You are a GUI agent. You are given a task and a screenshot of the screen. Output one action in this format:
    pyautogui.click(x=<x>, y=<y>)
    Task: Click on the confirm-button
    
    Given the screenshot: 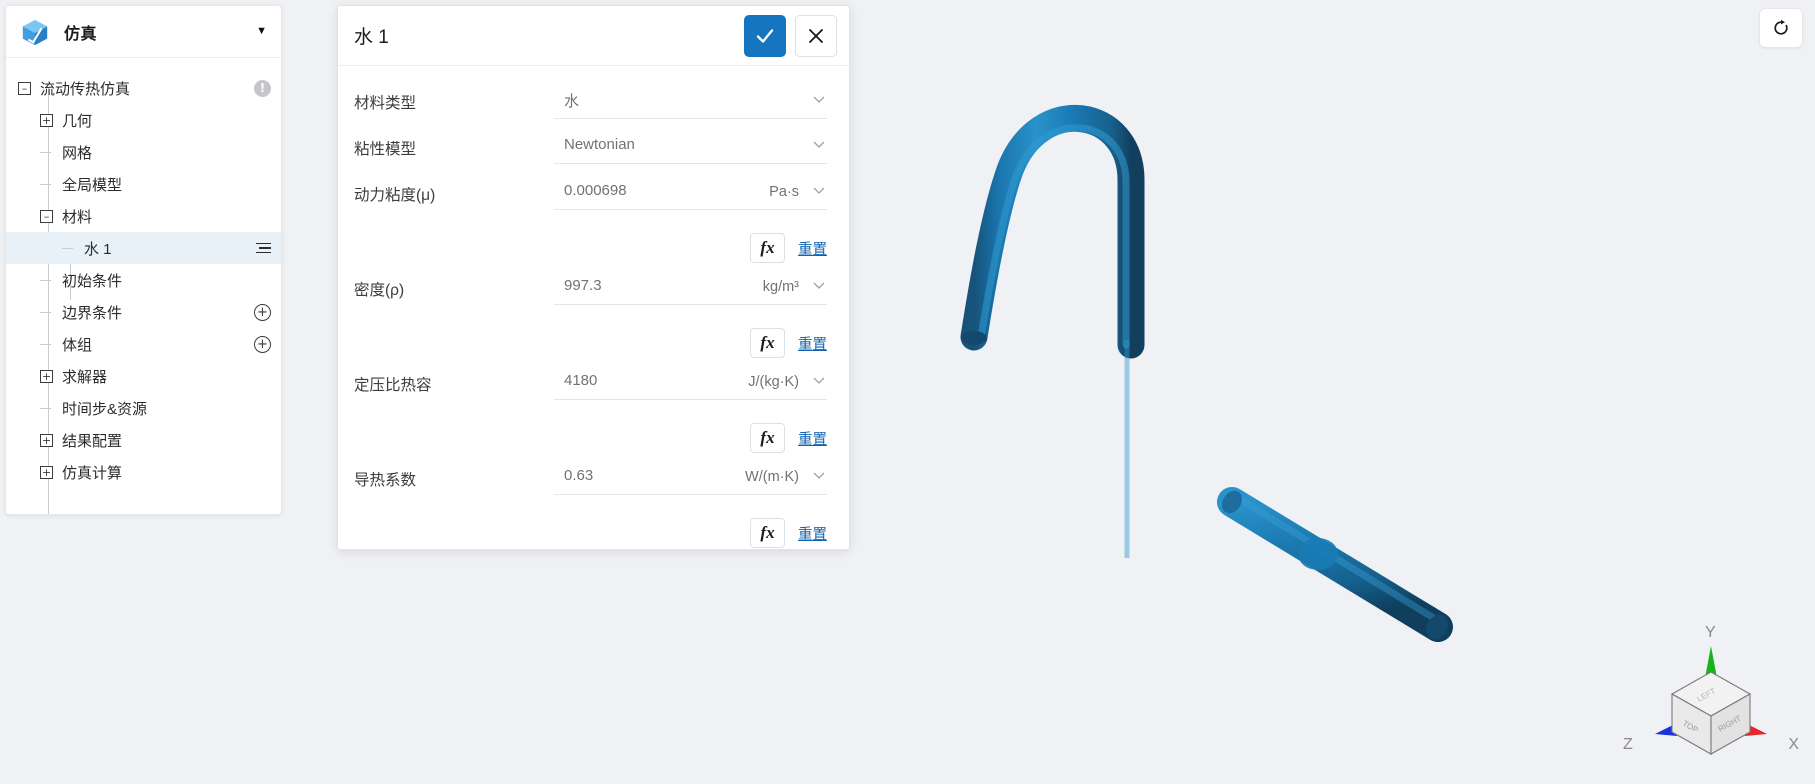 What is the action you would take?
    pyautogui.click(x=765, y=35)
    